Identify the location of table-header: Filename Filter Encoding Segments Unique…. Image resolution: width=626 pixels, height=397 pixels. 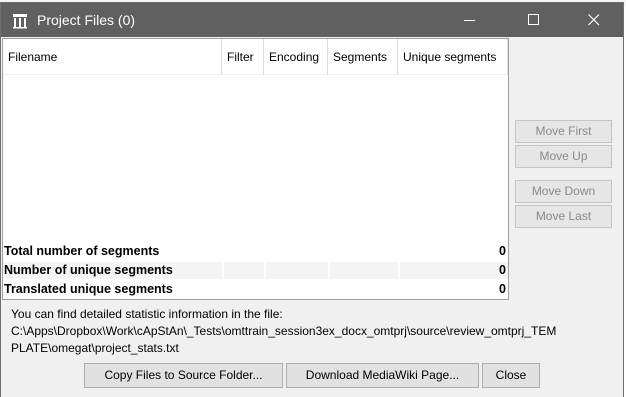
(255, 57).